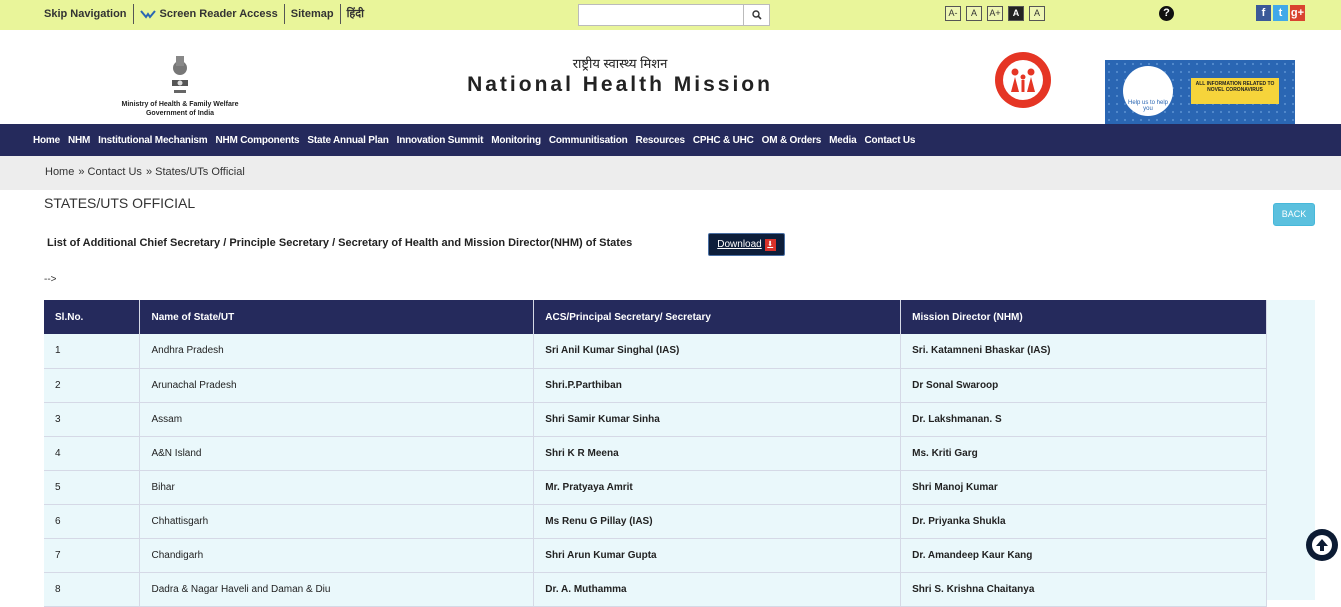  Describe the element at coordinates (1083, 419) in the screenshot. I see `cell-mission-director: Dr. Lakshmanan. S` at that location.